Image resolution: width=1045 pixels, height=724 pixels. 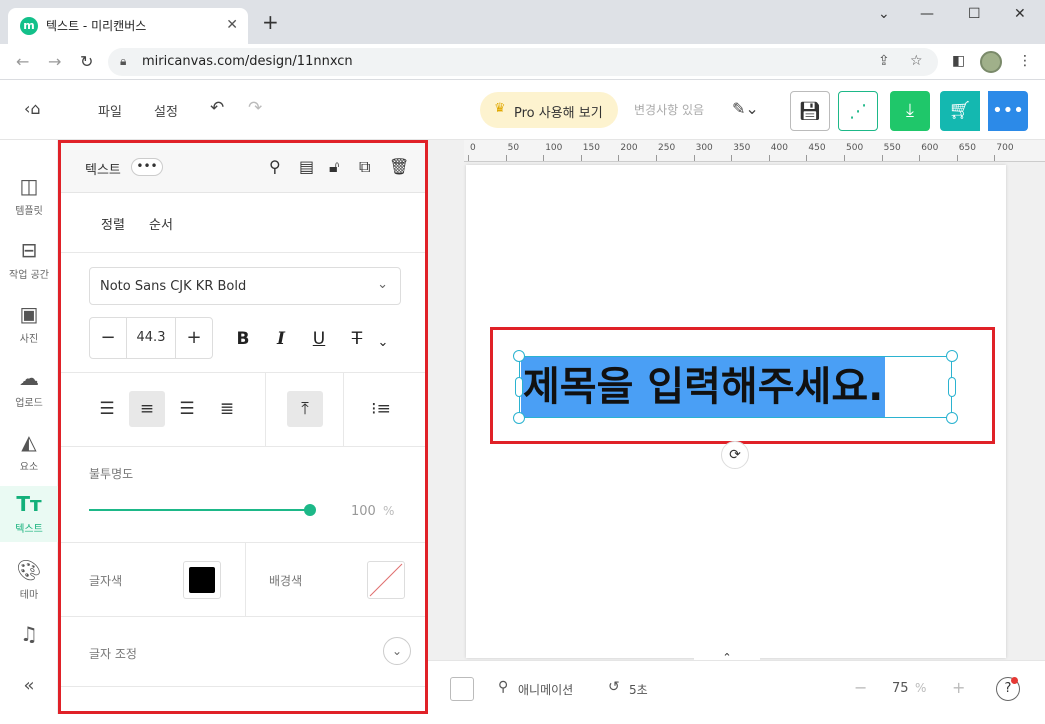 I want to click on opacity-unit: %, so click(x=389, y=511).